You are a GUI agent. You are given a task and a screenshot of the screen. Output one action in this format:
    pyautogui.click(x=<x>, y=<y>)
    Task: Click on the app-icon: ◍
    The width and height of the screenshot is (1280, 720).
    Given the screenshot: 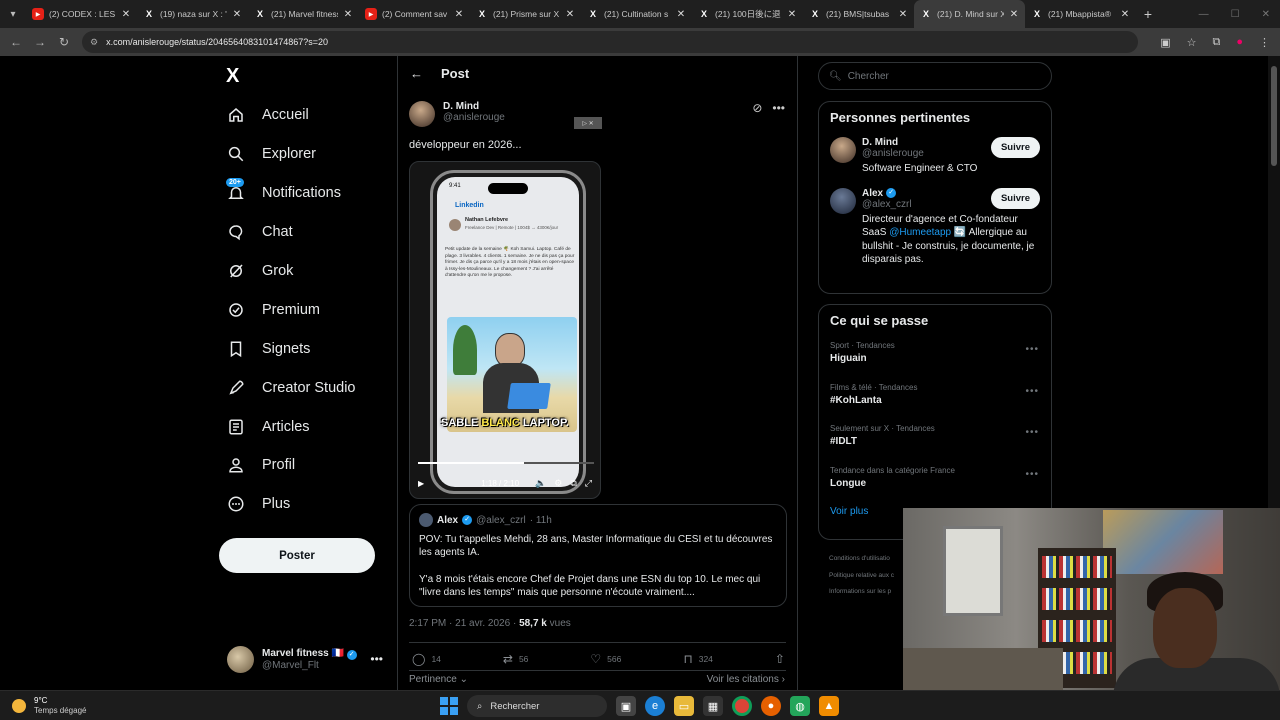 What is the action you would take?
    pyautogui.click(x=800, y=706)
    